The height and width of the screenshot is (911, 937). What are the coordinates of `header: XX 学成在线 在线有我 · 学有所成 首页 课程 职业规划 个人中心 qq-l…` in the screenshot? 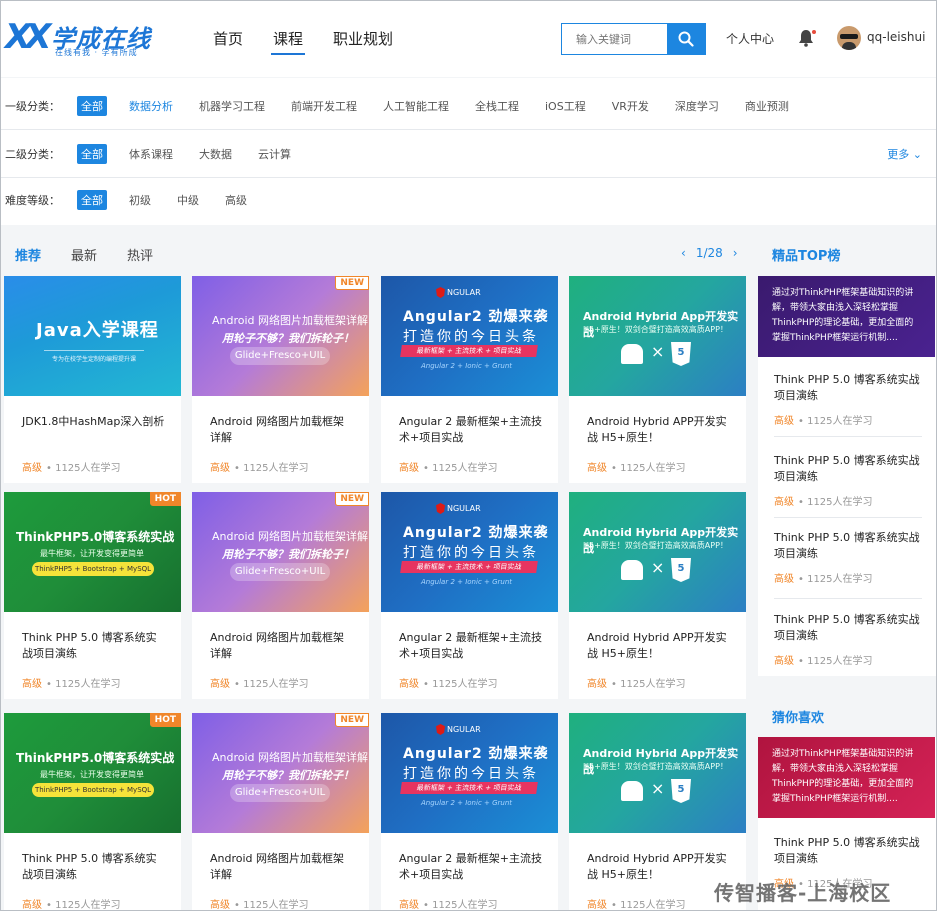 It's located at (468, 39).